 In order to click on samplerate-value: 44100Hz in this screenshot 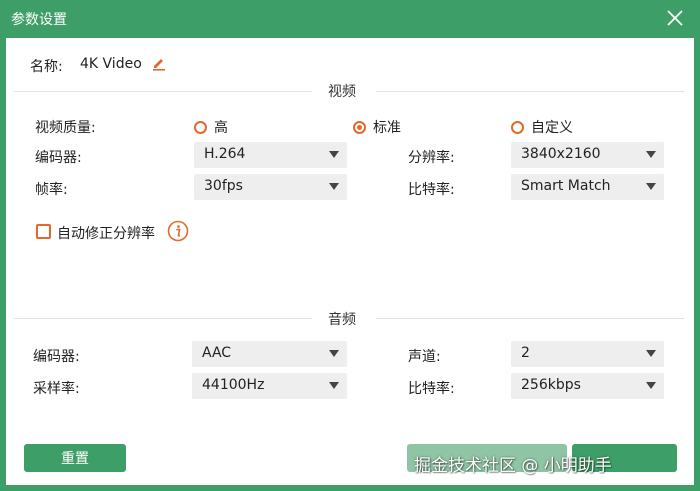, I will do `click(233, 385)`.